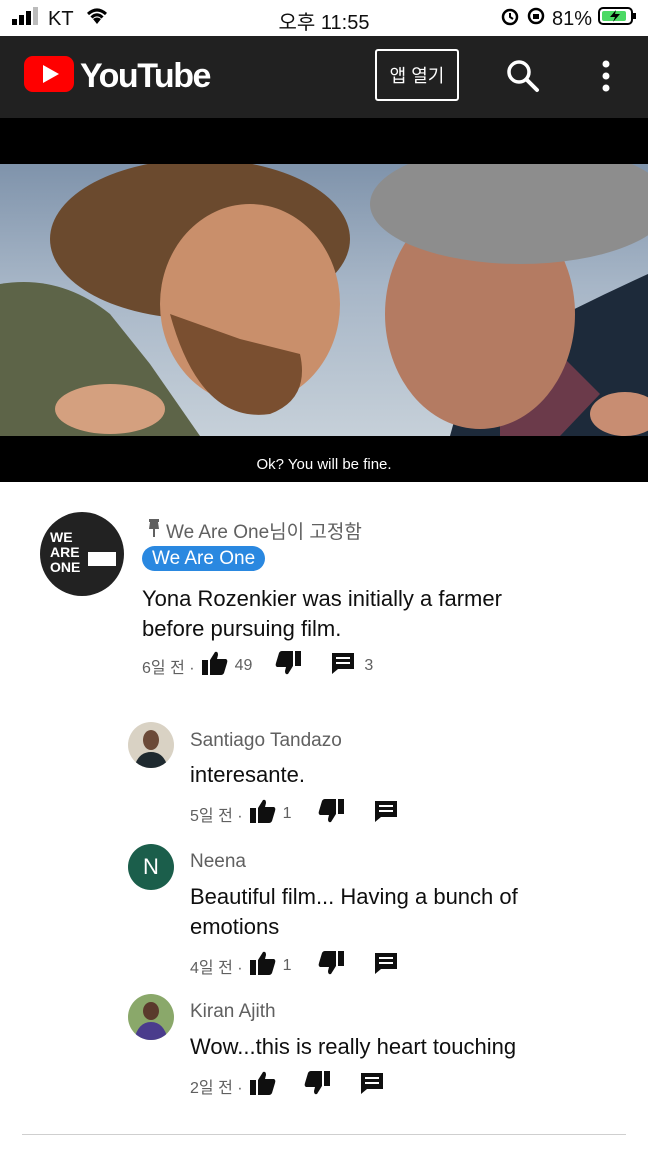 The image size is (648, 1152). I want to click on pinned-label: We Are One님이 고정함, so click(264, 532).